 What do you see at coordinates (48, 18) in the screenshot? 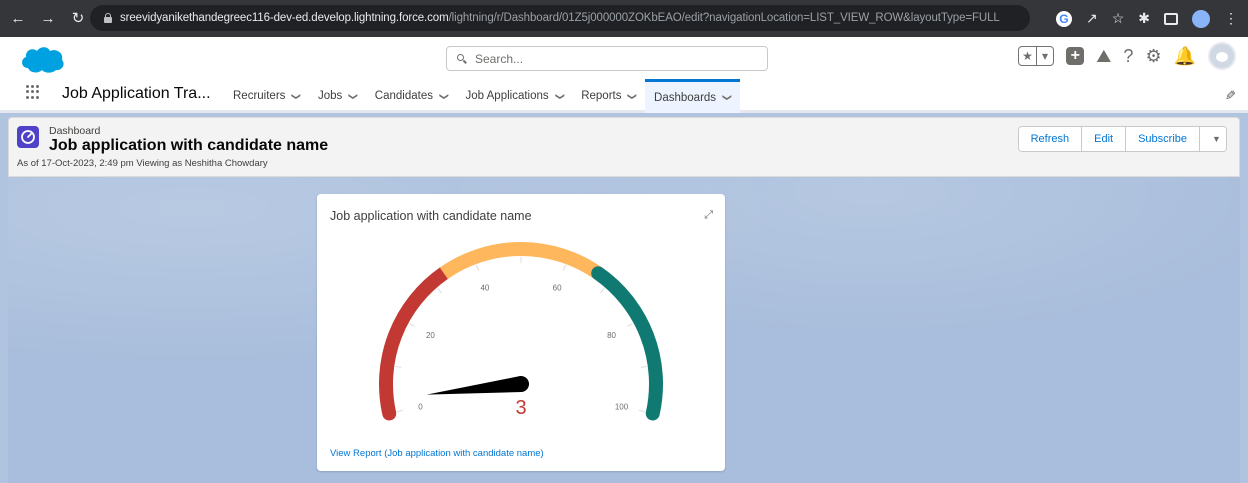
I see `forward-arrow-icon: →` at bounding box center [48, 18].